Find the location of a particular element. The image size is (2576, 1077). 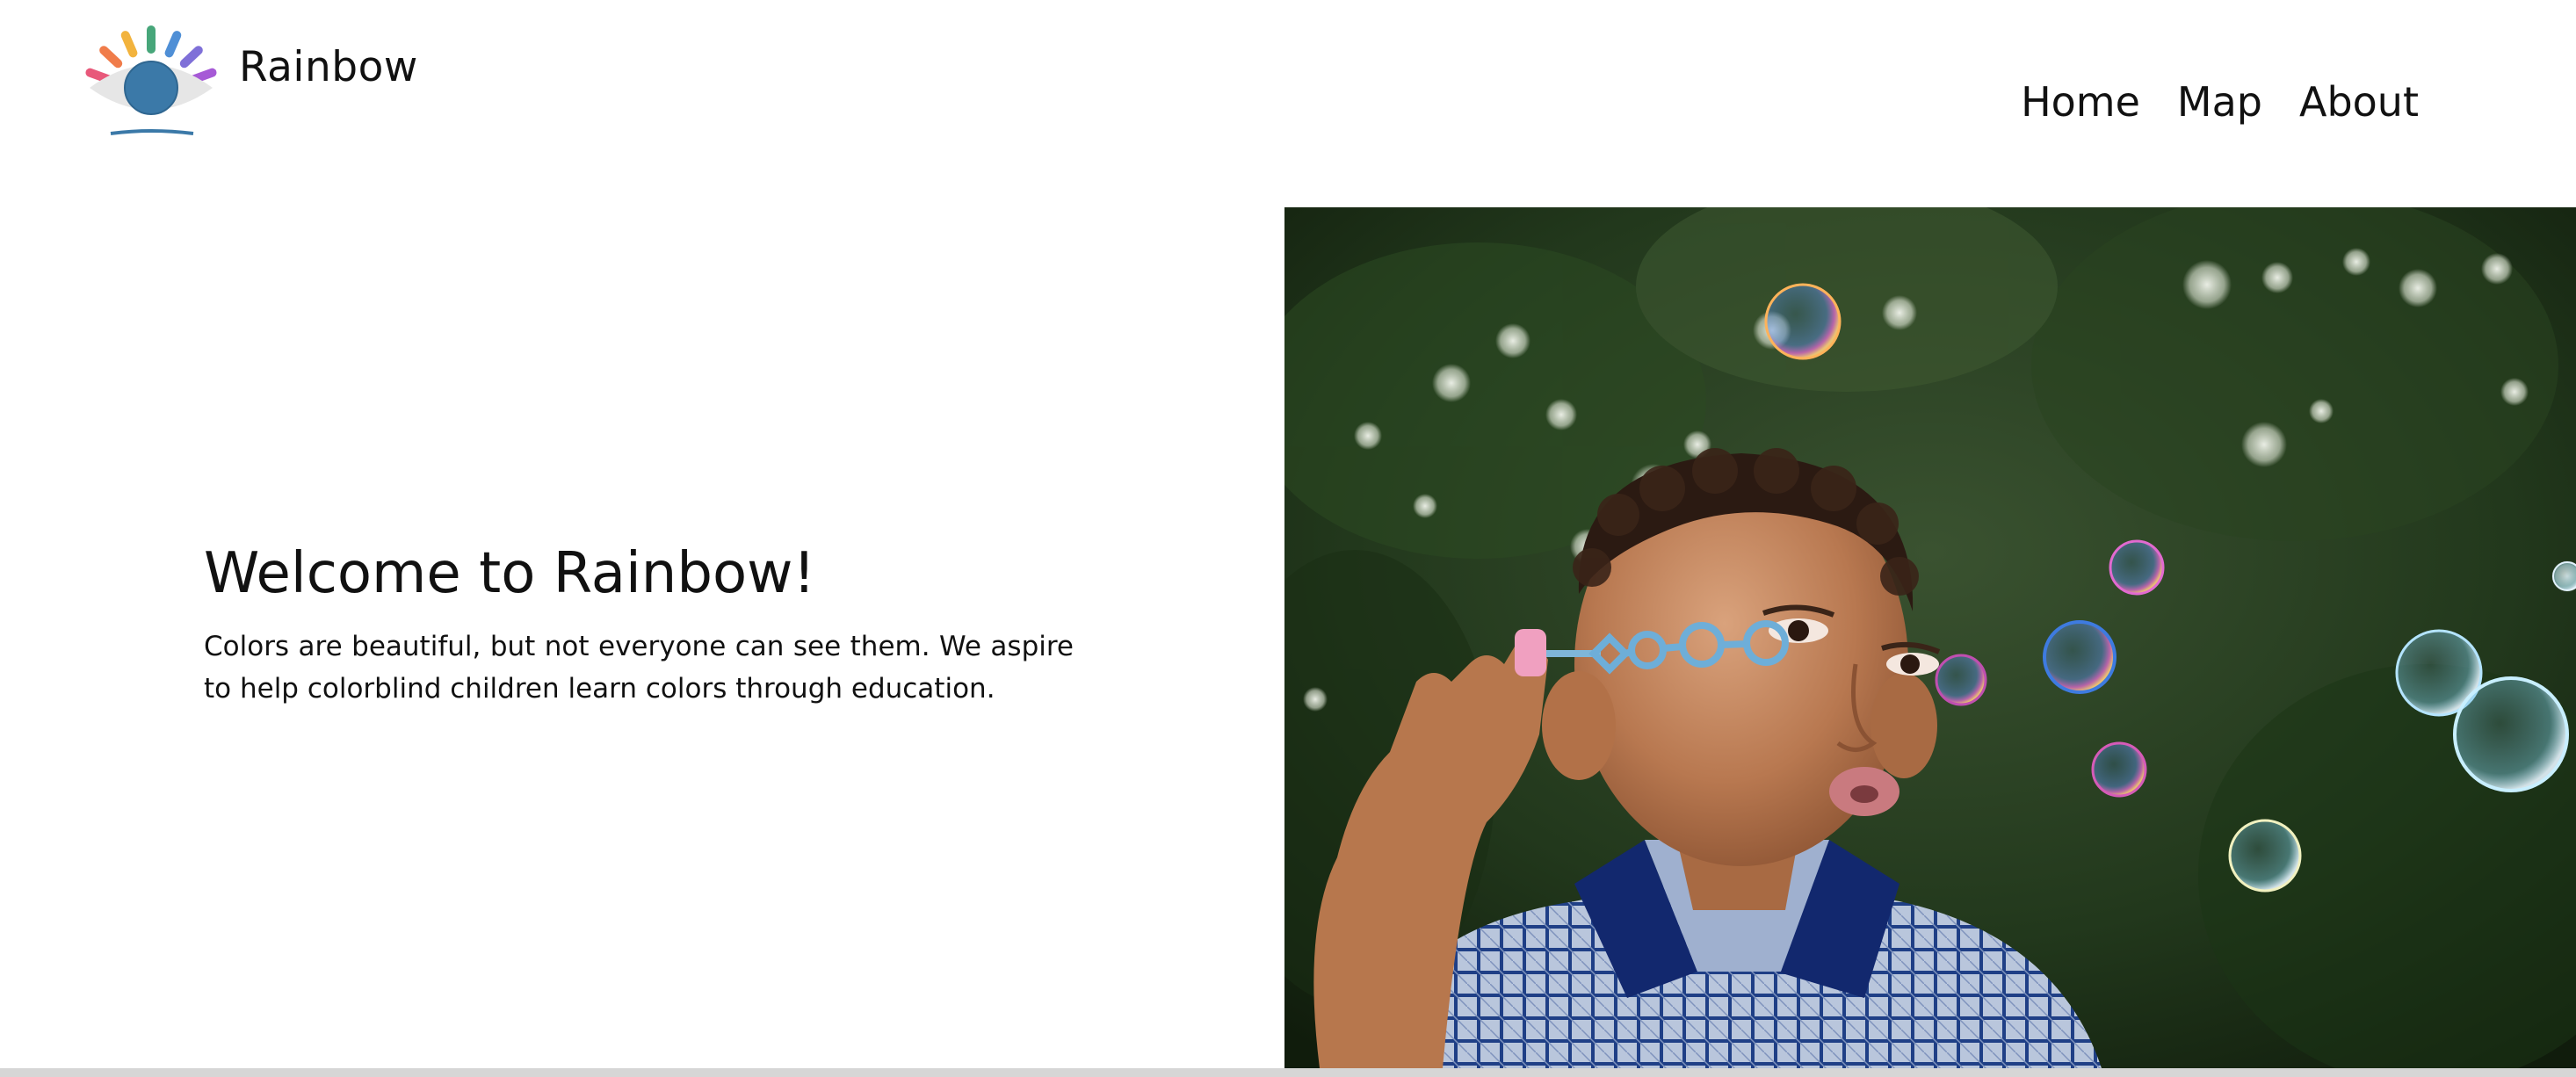

page-bottom-divider is located at coordinates (1288, 1072).